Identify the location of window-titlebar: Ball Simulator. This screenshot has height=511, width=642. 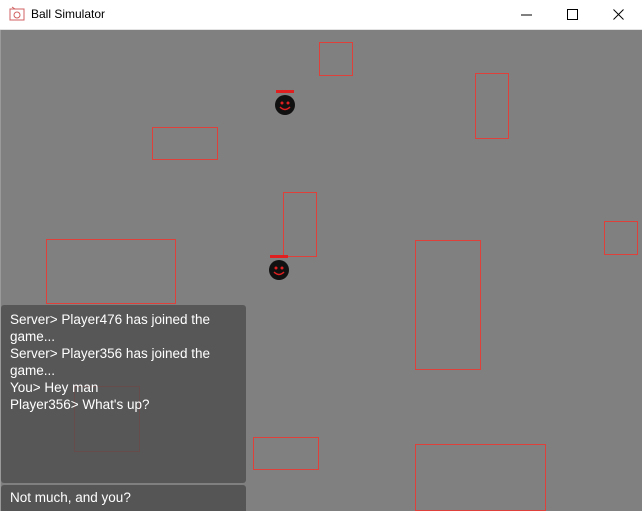
(321, 15).